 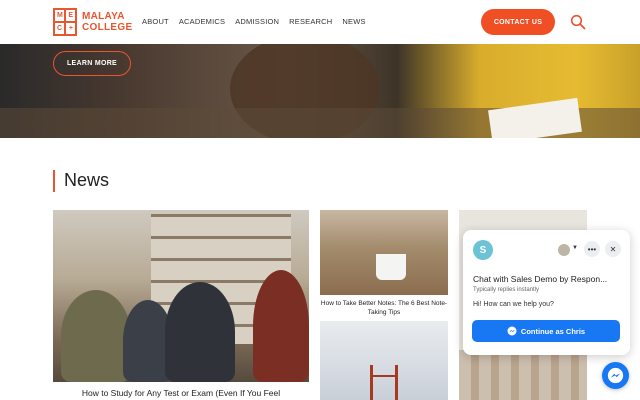 What do you see at coordinates (384, 360) in the screenshot?
I see `news-card-bridge` at bounding box center [384, 360].